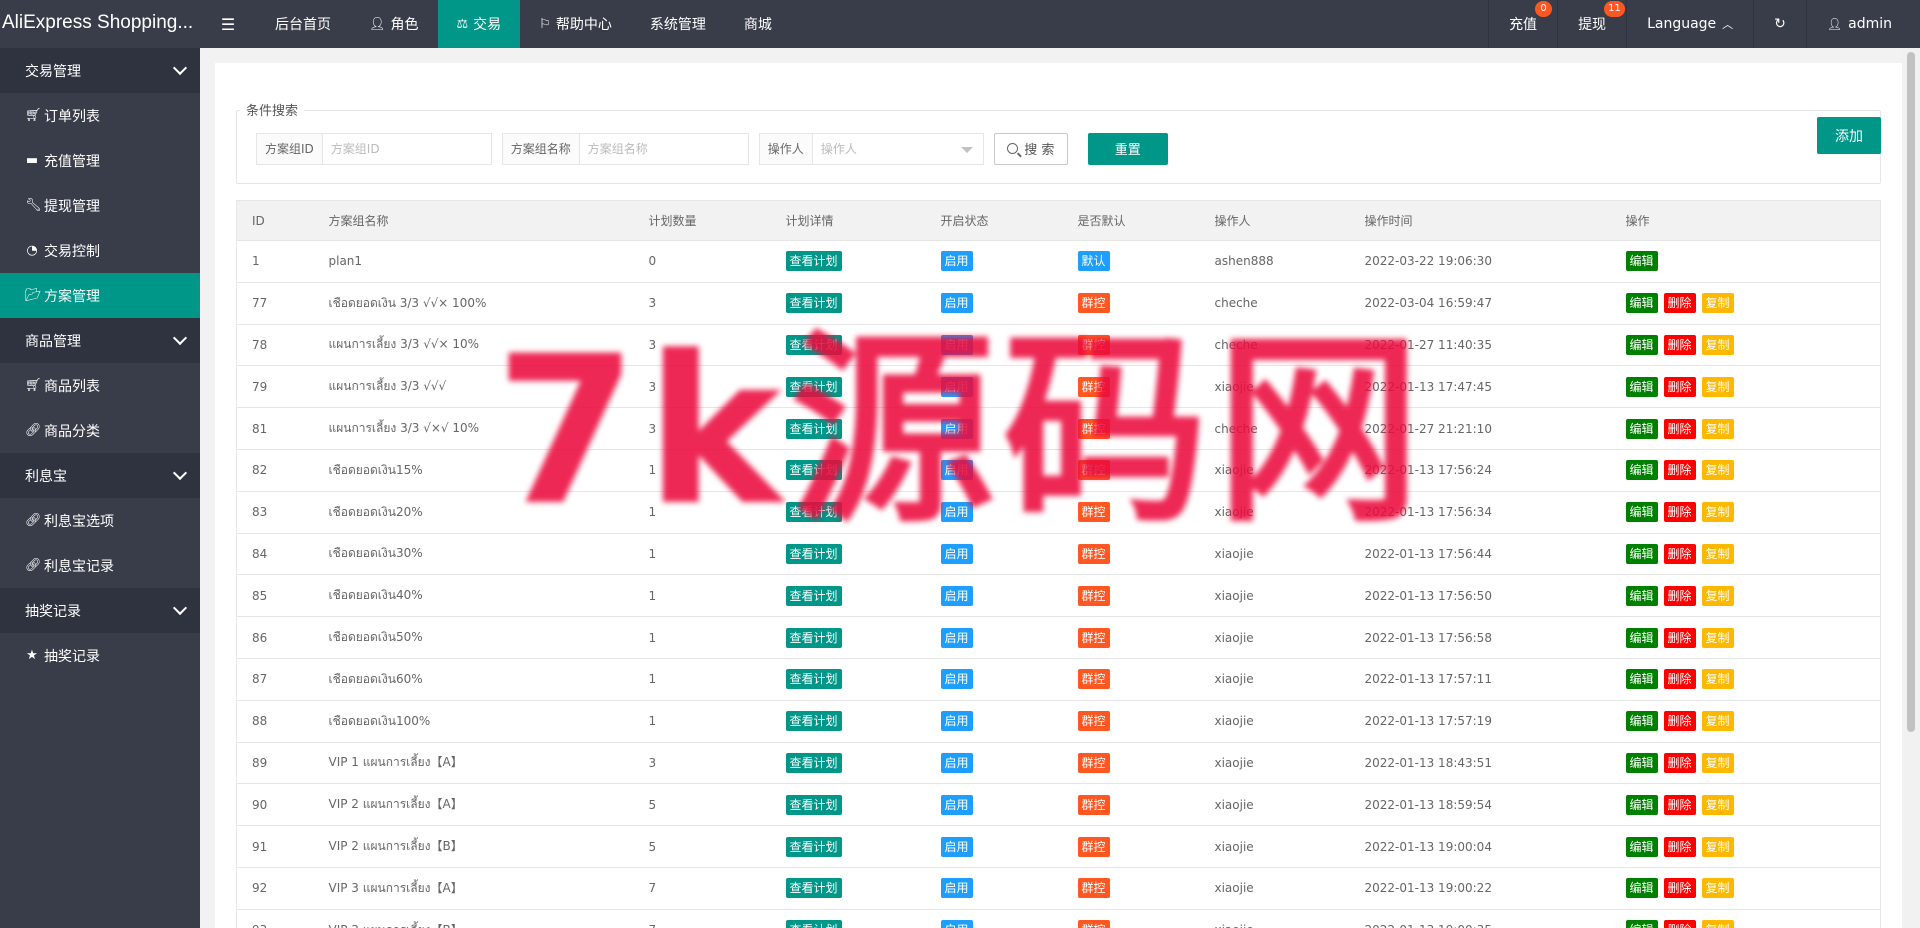  What do you see at coordinates (100, 385) in the screenshot?
I see `sidebar-item-goods-list: 🛒︎ 商品列表` at bounding box center [100, 385].